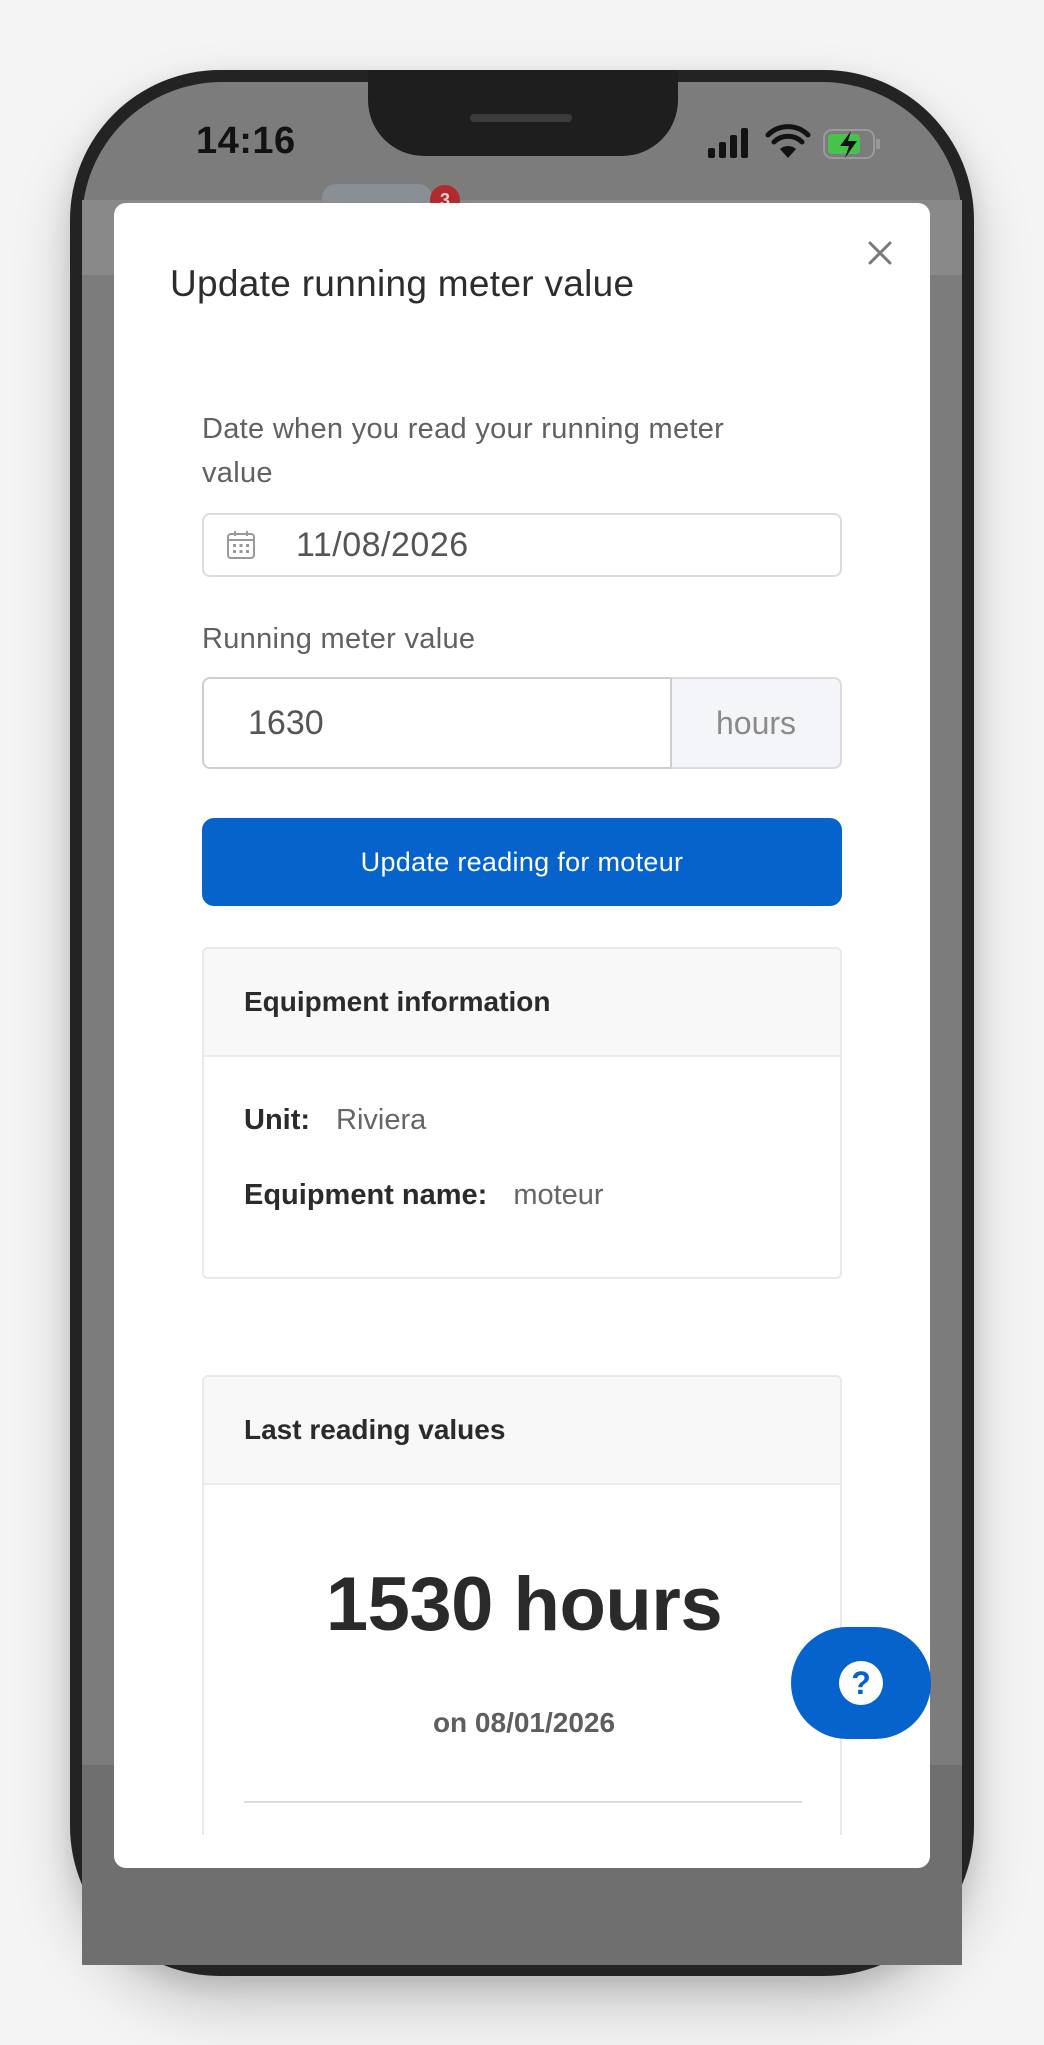  I want to click on battery-icon, so click(851, 144).